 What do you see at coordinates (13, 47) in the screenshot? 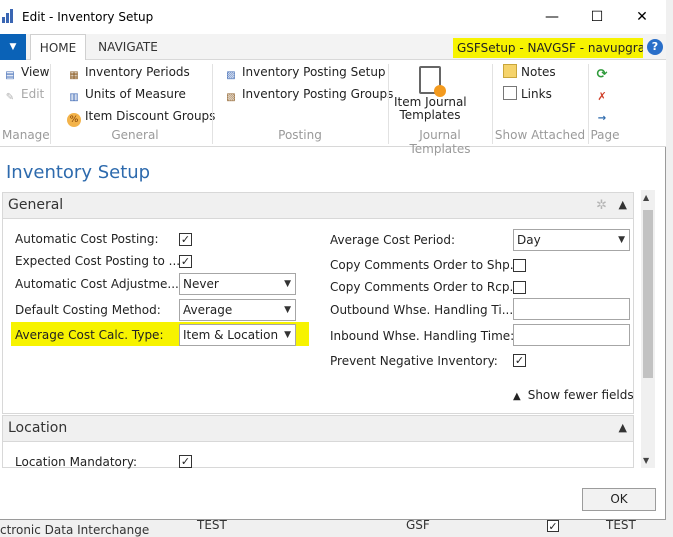
I see `app-menu-button: ▼` at bounding box center [13, 47].